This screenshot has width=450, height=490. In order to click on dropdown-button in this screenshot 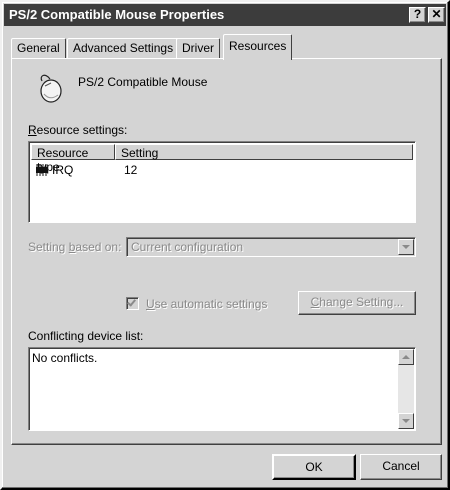, I will do `click(406, 247)`.